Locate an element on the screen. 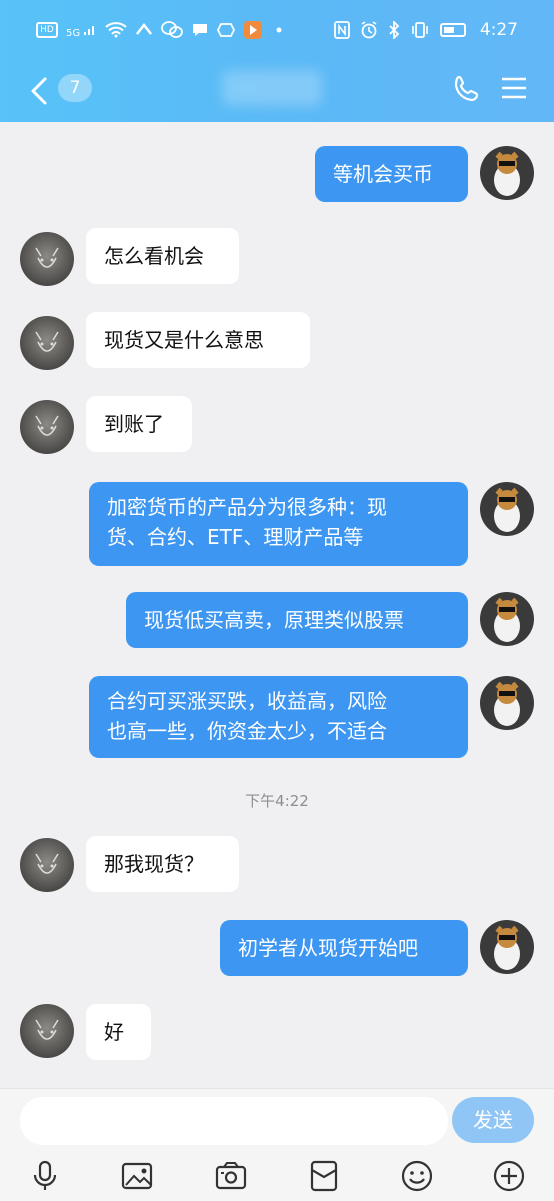  message-text: 现货低买高卖，原理类似股票 is located at coordinates (274, 620).